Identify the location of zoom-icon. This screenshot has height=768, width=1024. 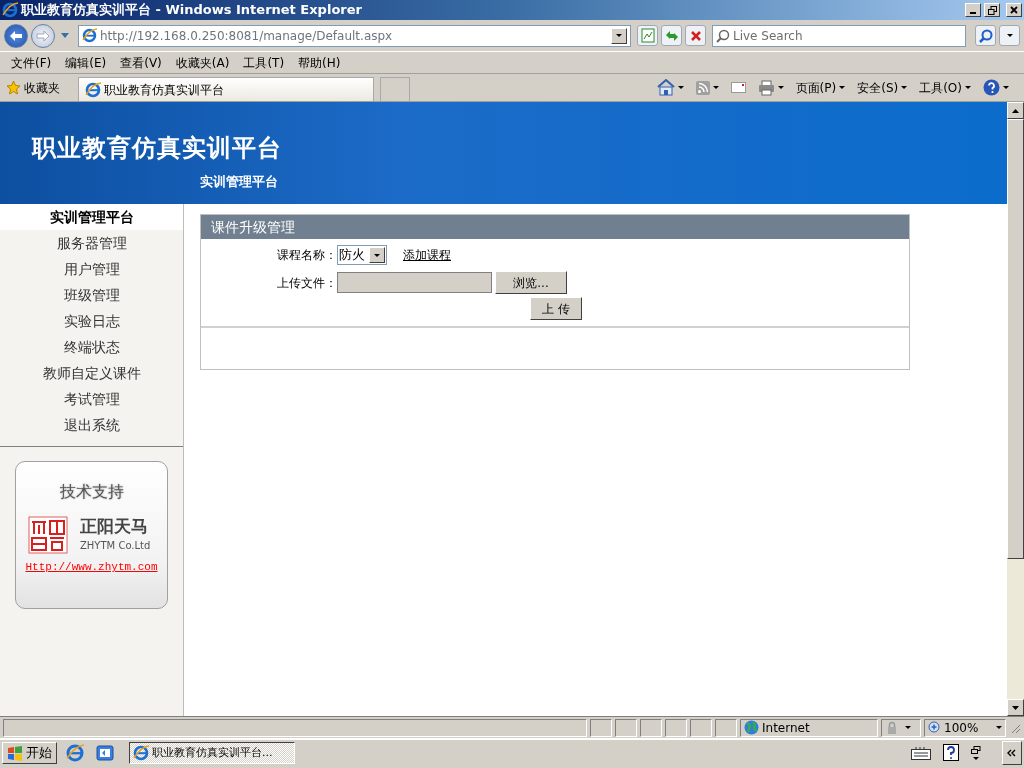
(934, 727).